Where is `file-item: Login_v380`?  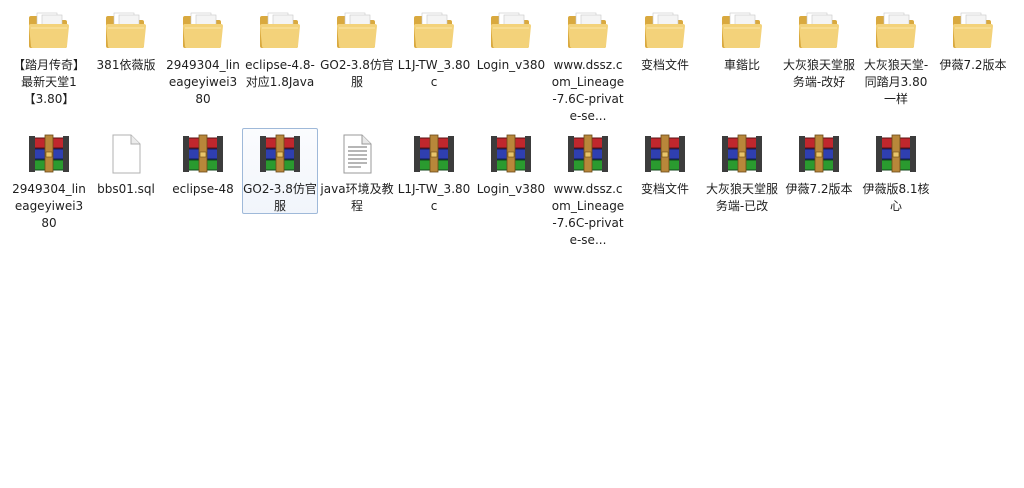 file-item: Login_v380 is located at coordinates (511, 188).